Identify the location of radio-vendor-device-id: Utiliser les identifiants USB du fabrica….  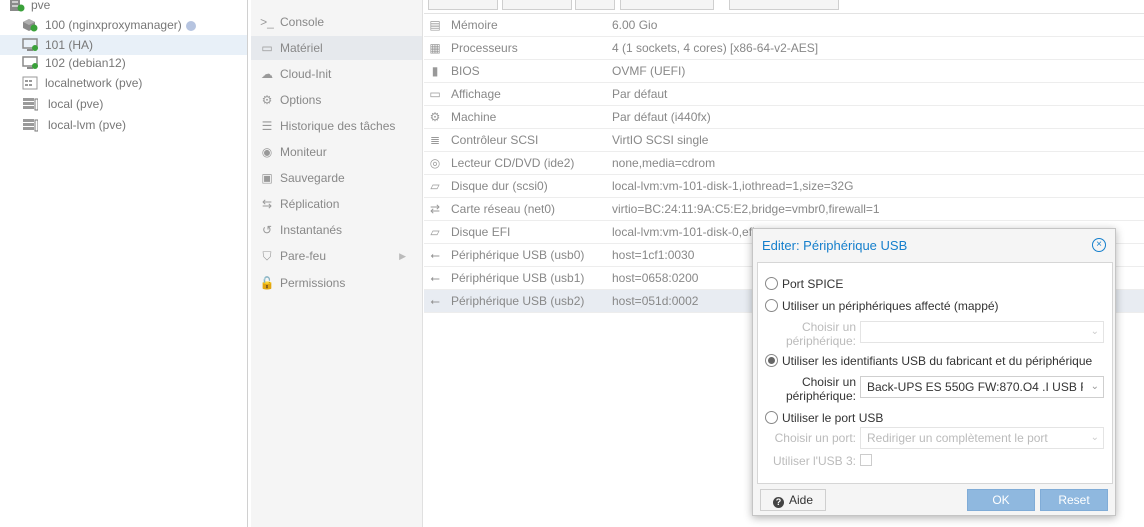
(928, 360).